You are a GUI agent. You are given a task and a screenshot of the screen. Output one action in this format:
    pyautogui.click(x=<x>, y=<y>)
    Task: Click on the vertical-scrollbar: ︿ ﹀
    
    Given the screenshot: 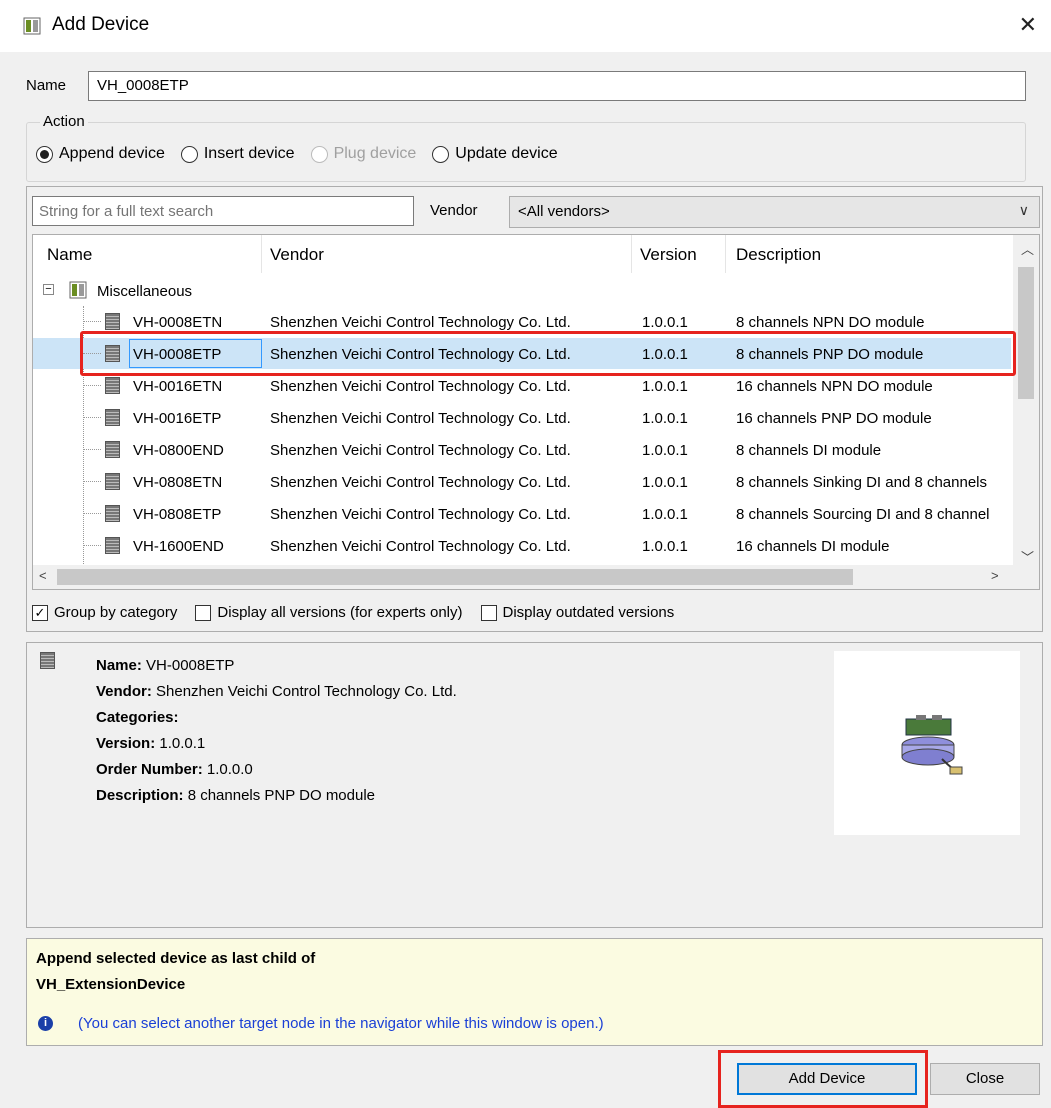 What is the action you would take?
    pyautogui.click(x=1026, y=400)
    